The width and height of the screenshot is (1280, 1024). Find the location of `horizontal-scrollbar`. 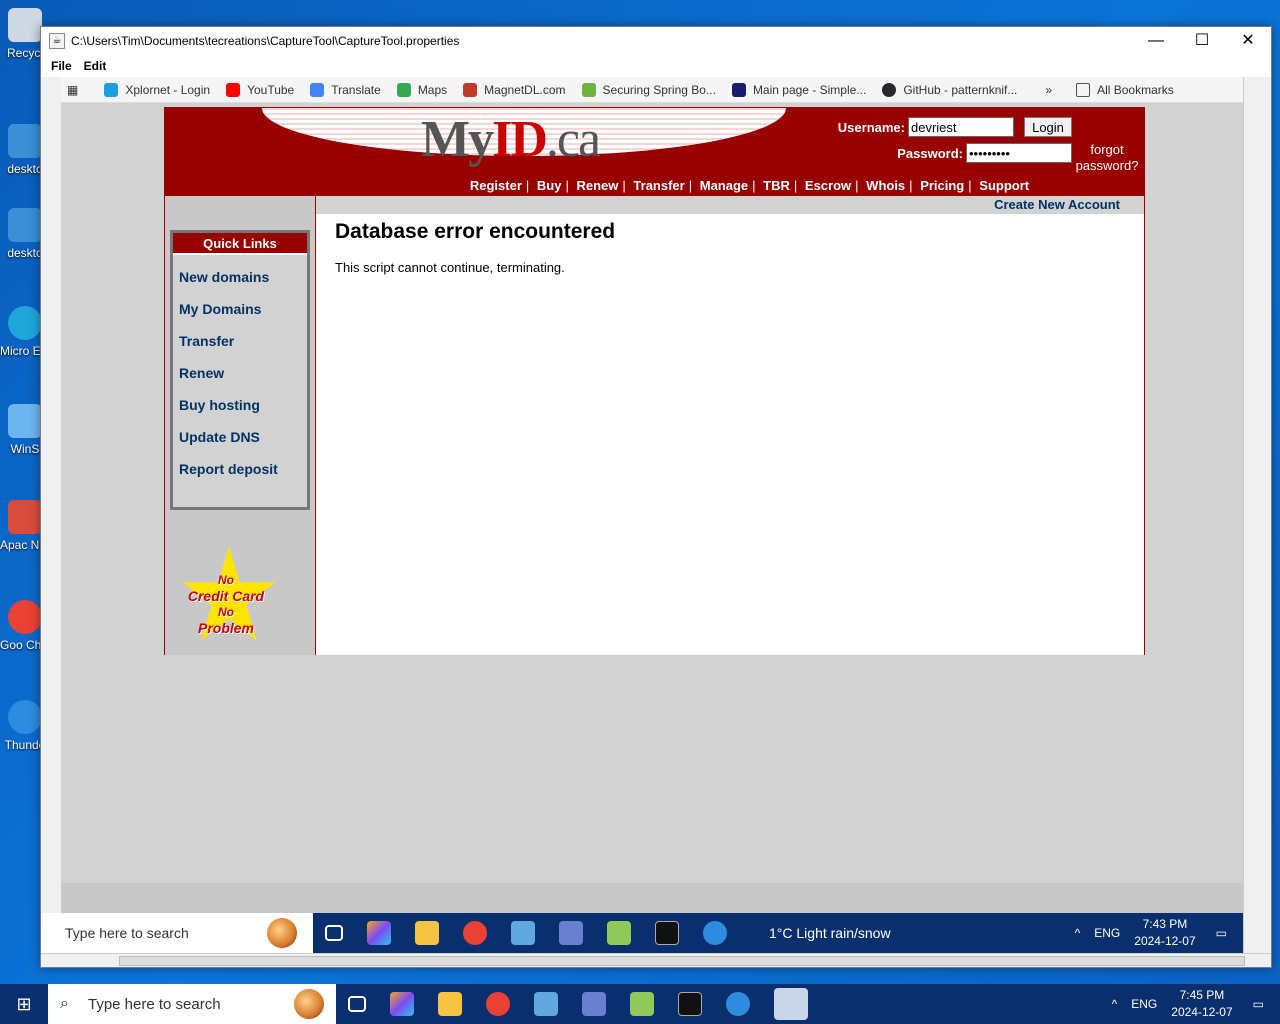

horizontal-scrollbar is located at coordinates (656, 960).